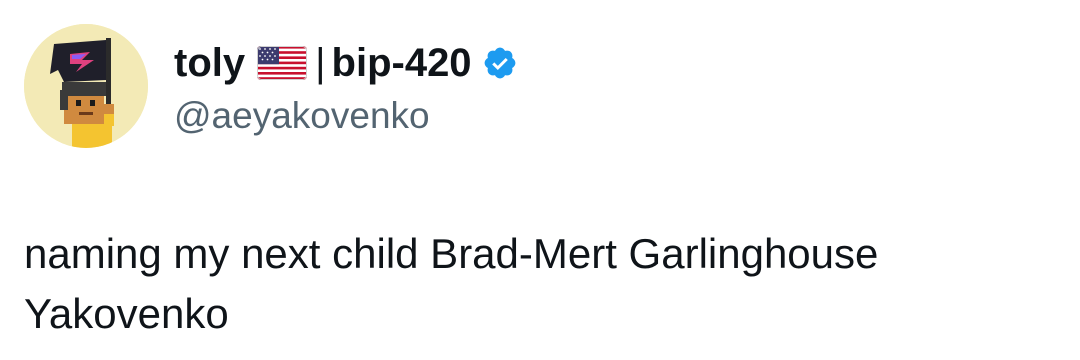  I want to click on avatar, so click(86, 86).